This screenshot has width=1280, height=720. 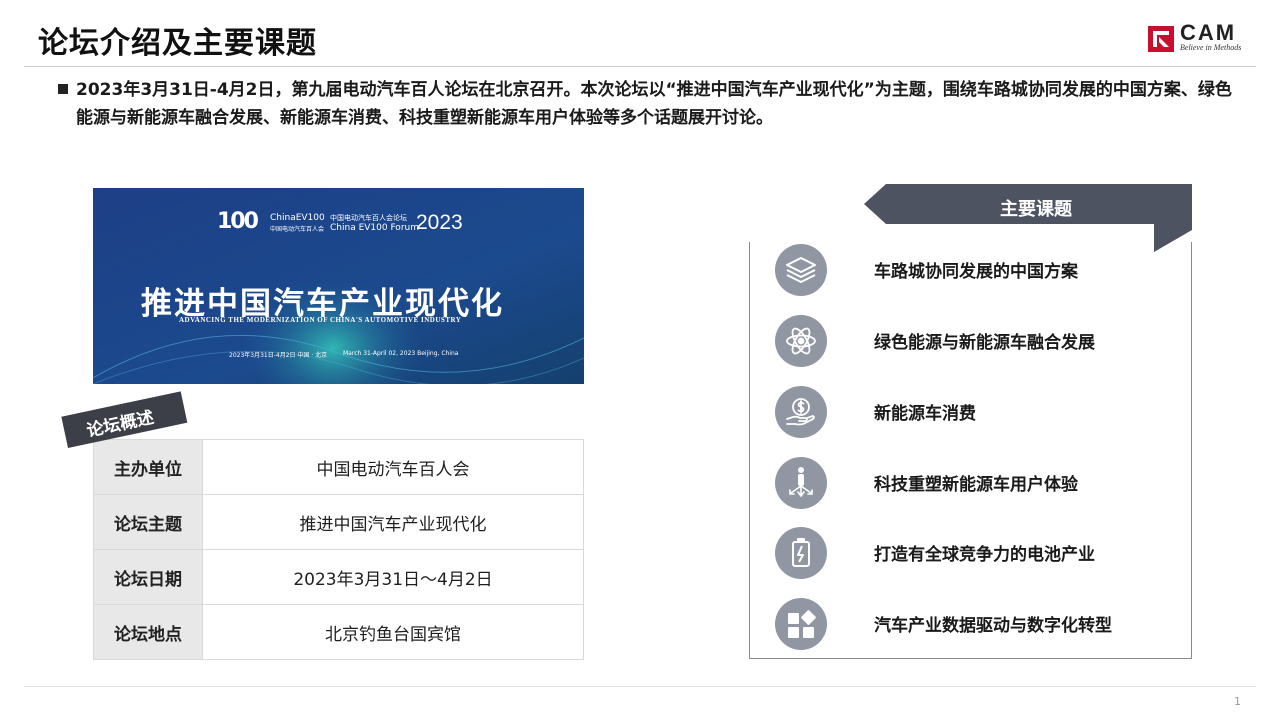 I want to click on table-row: 论坛主题 推进中国汽车产业现代化, so click(x=338, y=522).